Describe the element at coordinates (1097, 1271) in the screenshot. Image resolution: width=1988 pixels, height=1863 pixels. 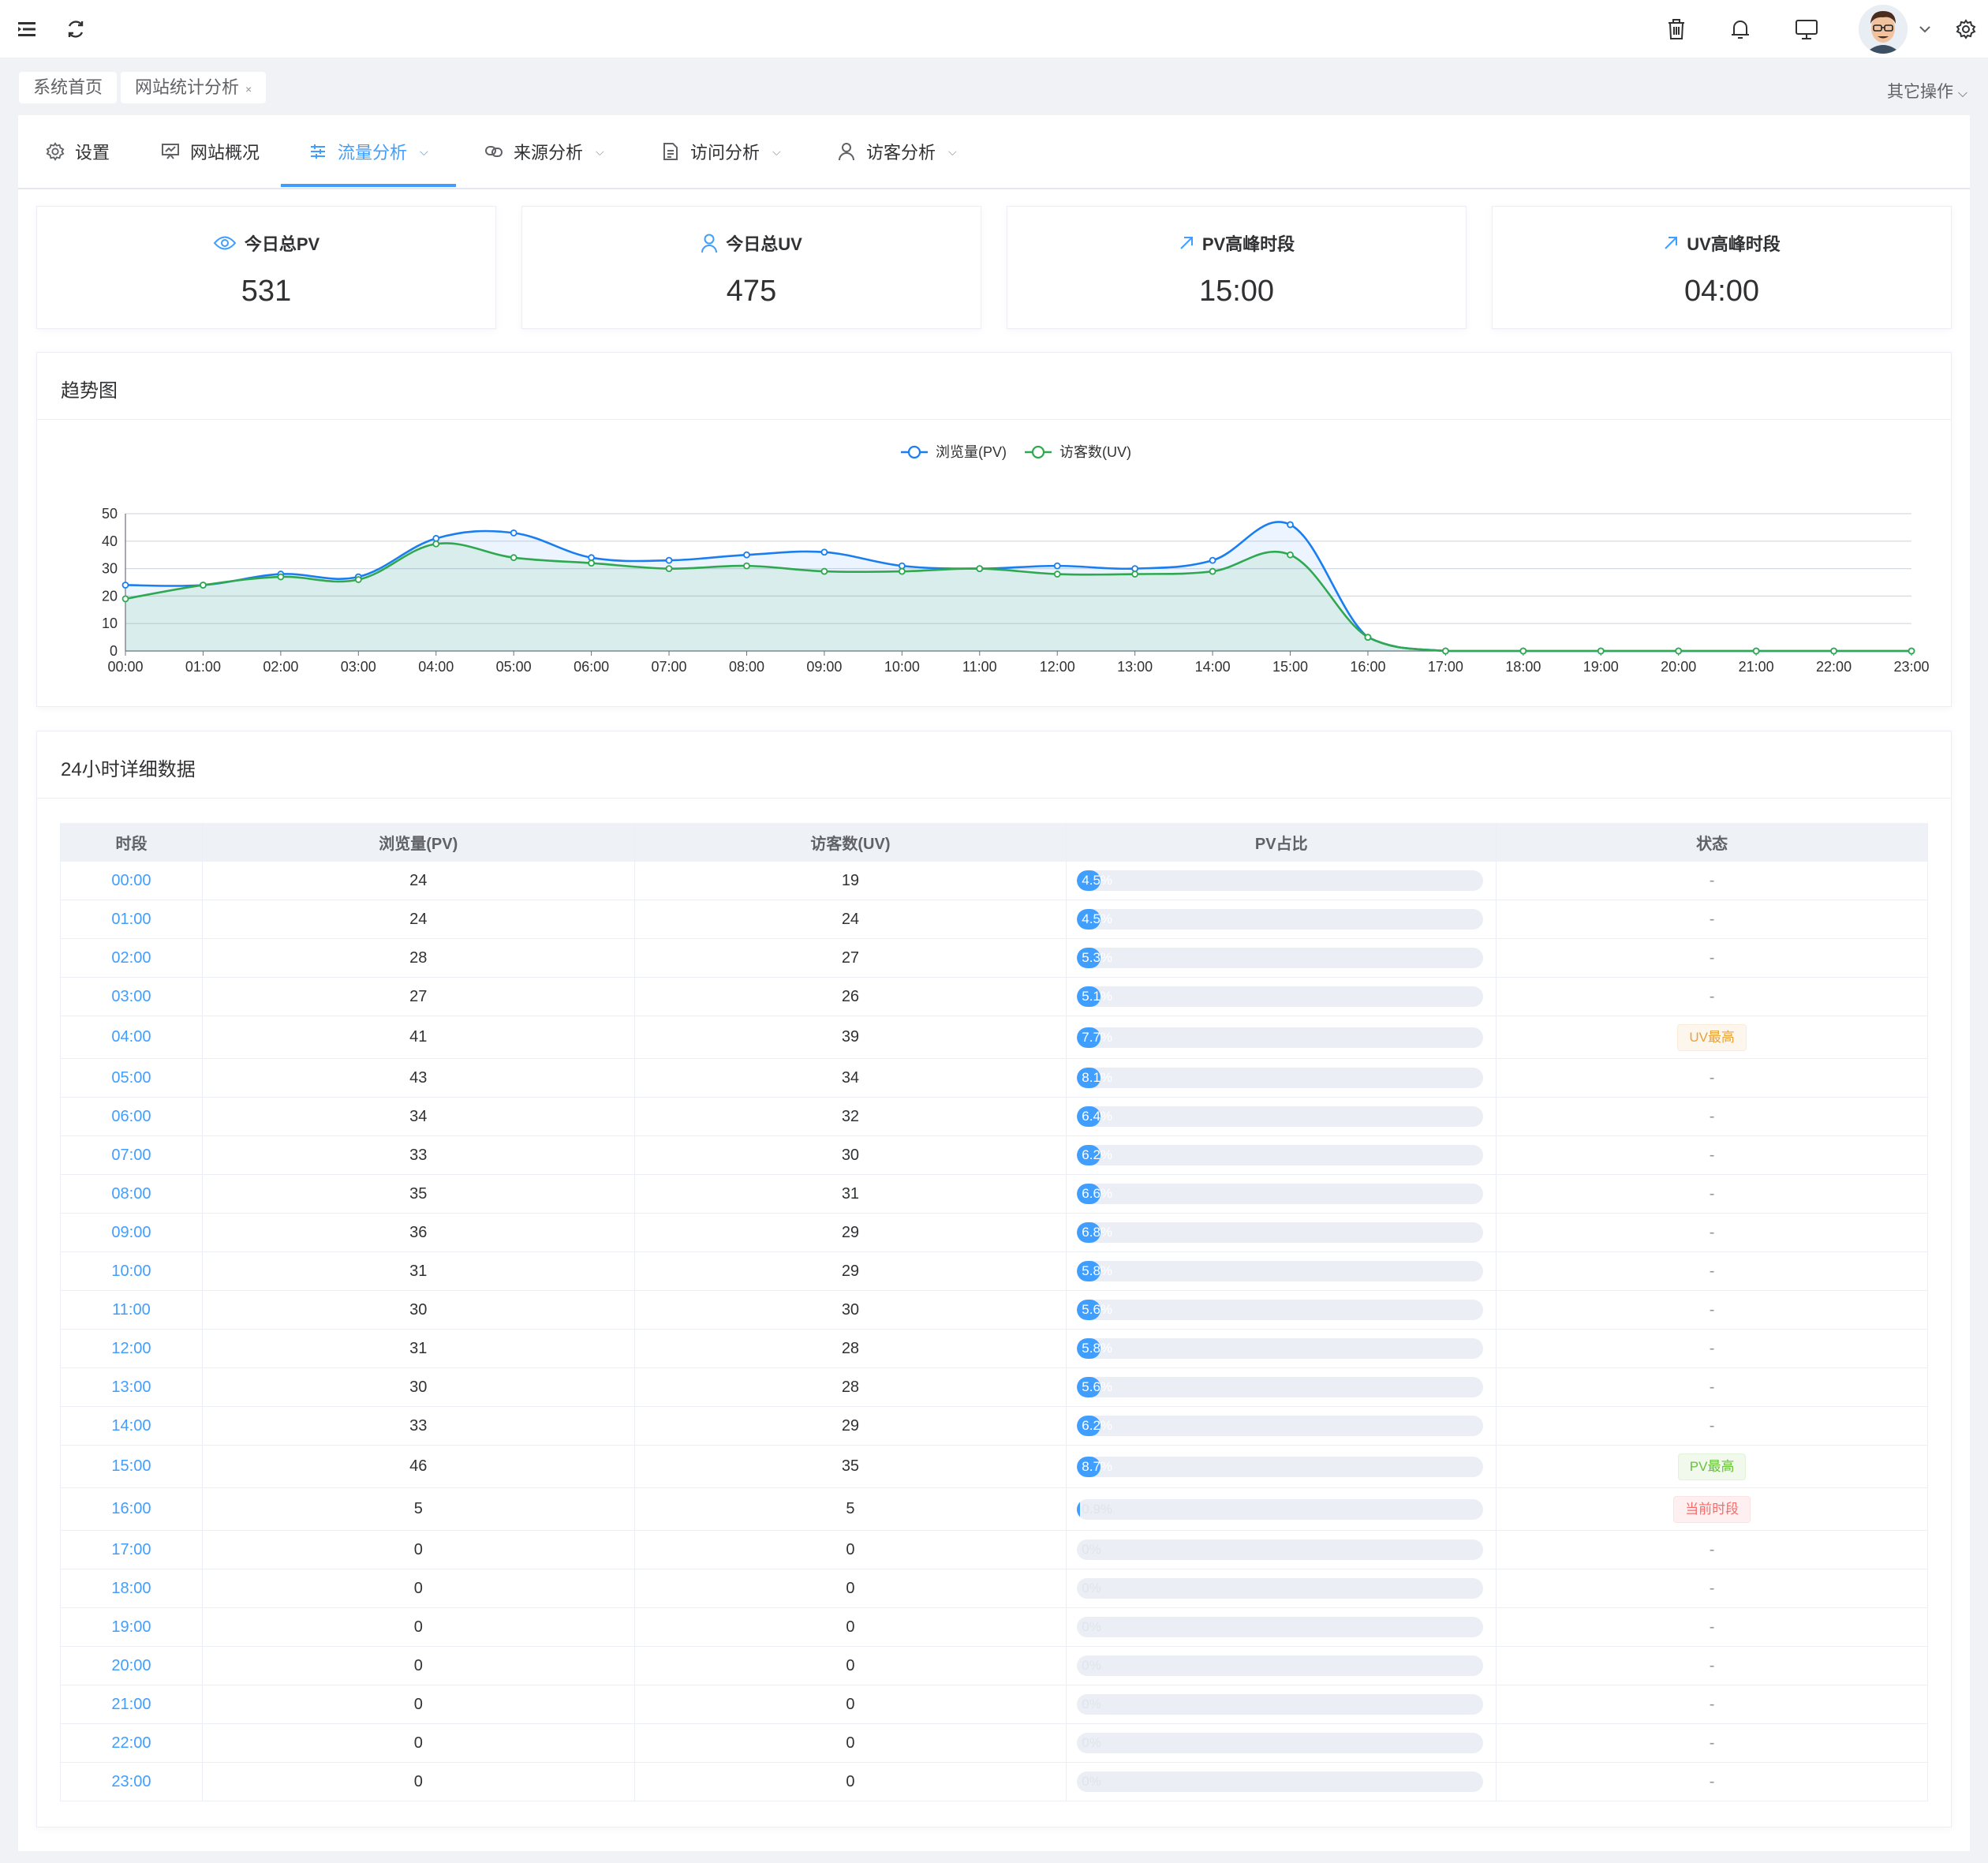
I see `progress-text: 5.8%` at that location.